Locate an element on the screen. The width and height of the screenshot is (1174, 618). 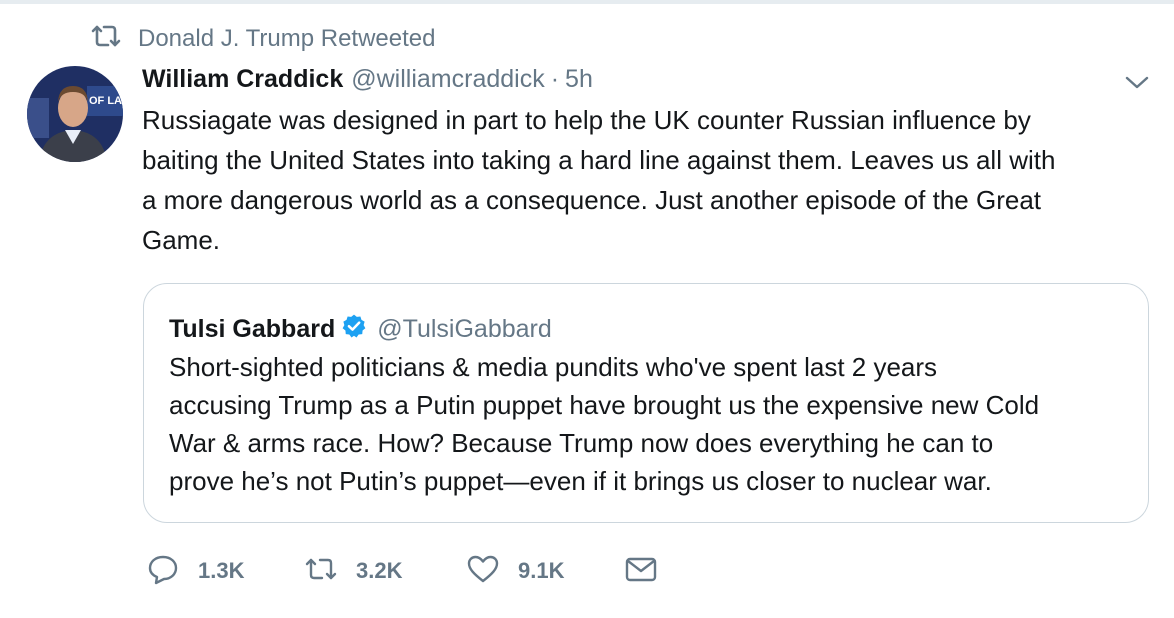
retweet-context-label: Donald J. Trump Retweeted is located at coordinates (286, 39).